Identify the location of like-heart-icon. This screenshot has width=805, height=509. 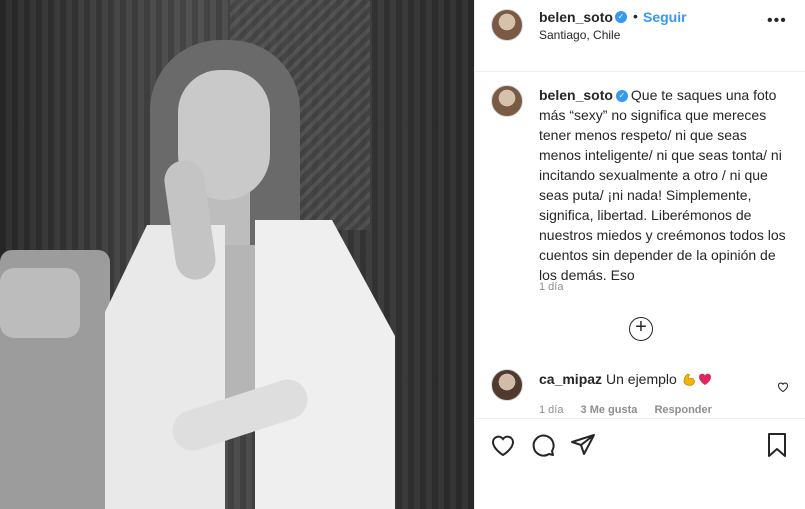
(503, 445).